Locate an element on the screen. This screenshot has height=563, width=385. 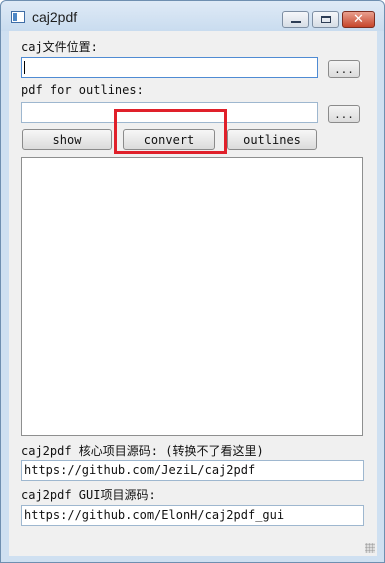
minimize-icon is located at coordinates (295, 22).